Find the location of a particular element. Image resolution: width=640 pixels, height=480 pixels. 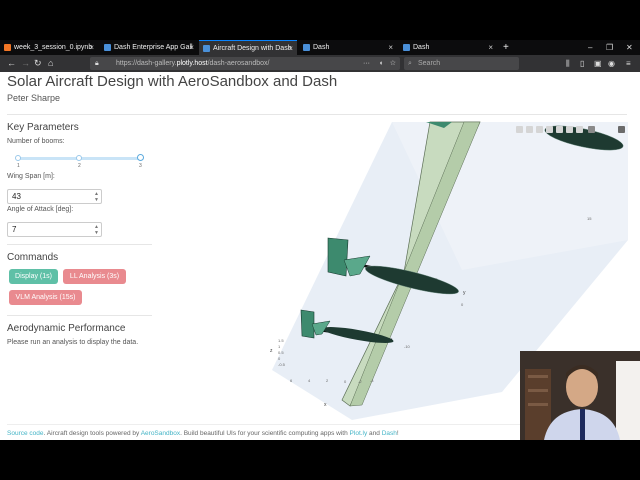

booms-slider-handle is located at coordinates (140, 157).